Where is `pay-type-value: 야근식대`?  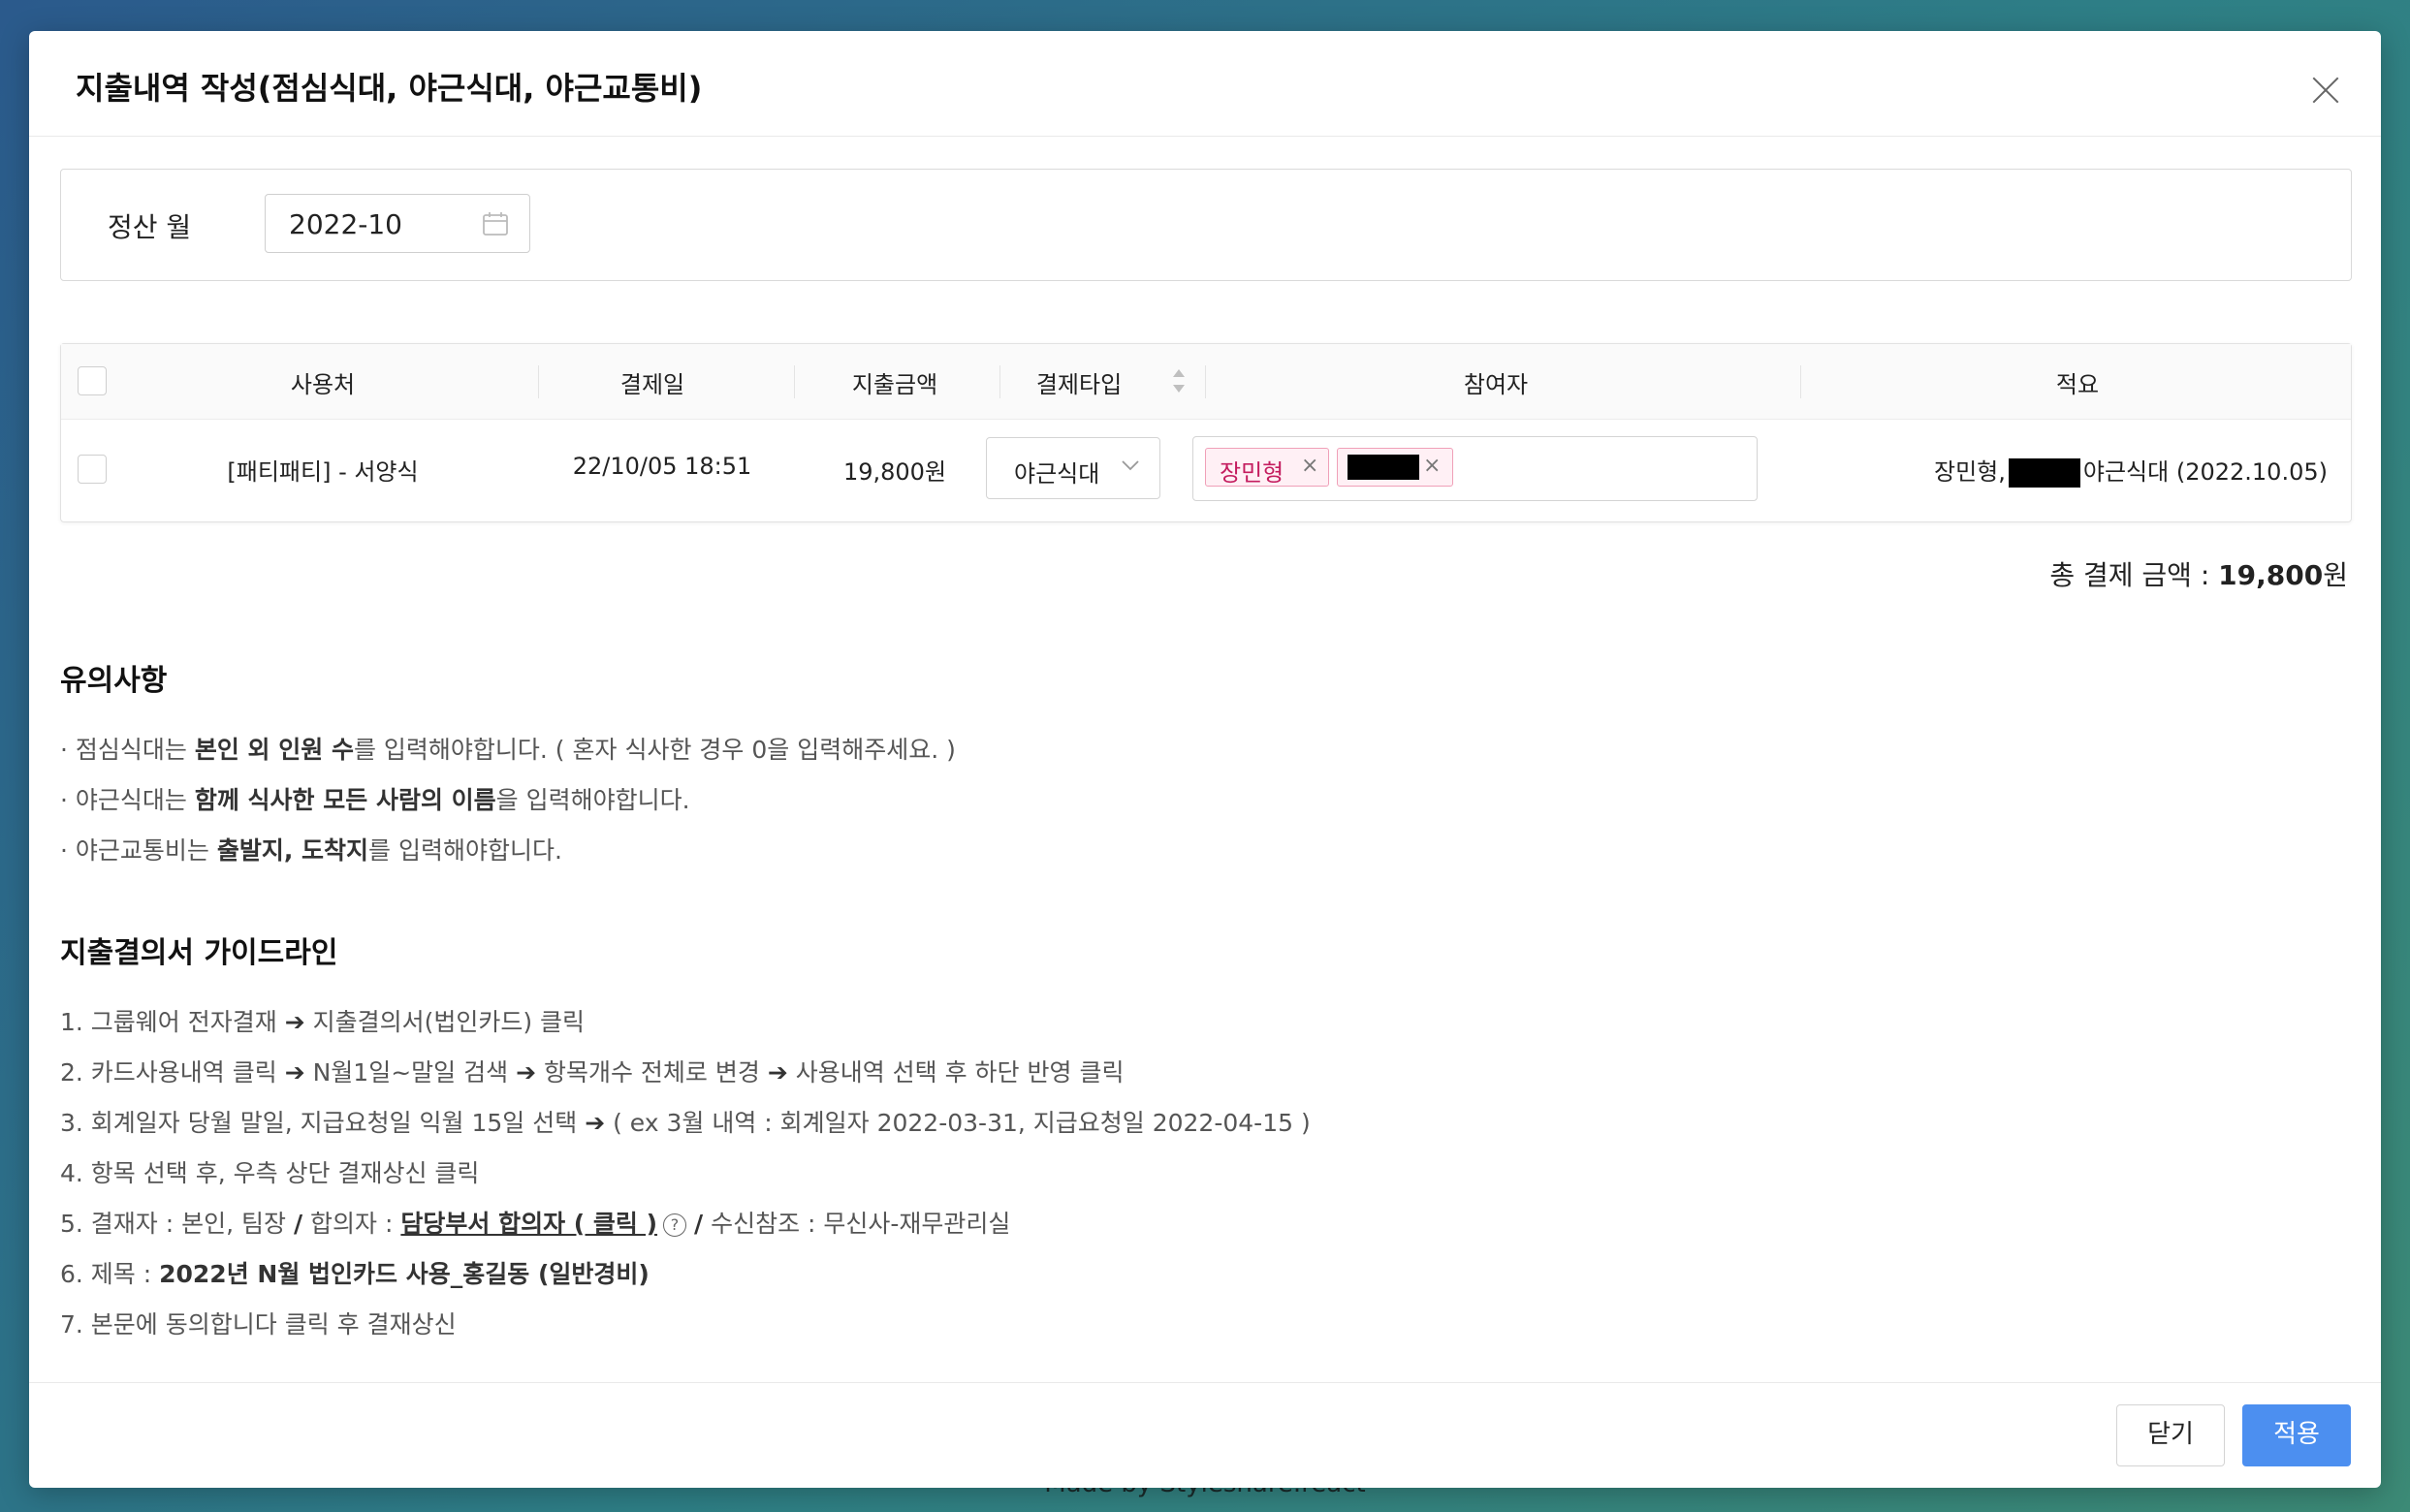
pay-type-value: 야근식대 is located at coordinates (1057, 474).